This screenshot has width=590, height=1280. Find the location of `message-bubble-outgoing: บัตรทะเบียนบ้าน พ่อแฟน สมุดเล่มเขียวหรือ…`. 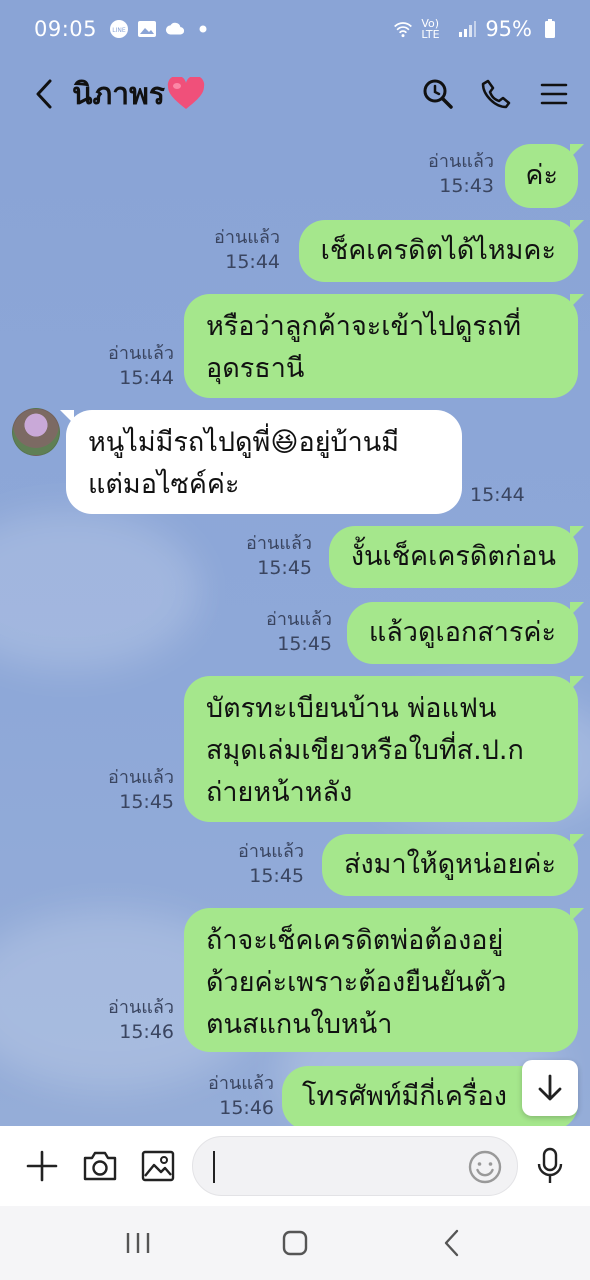

message-bubble-outgoing: บัตรทะเบียนบ้าน พ่อแฟน สมุดเล่มเขียวหรือ… is located at coordinates (384, 749).